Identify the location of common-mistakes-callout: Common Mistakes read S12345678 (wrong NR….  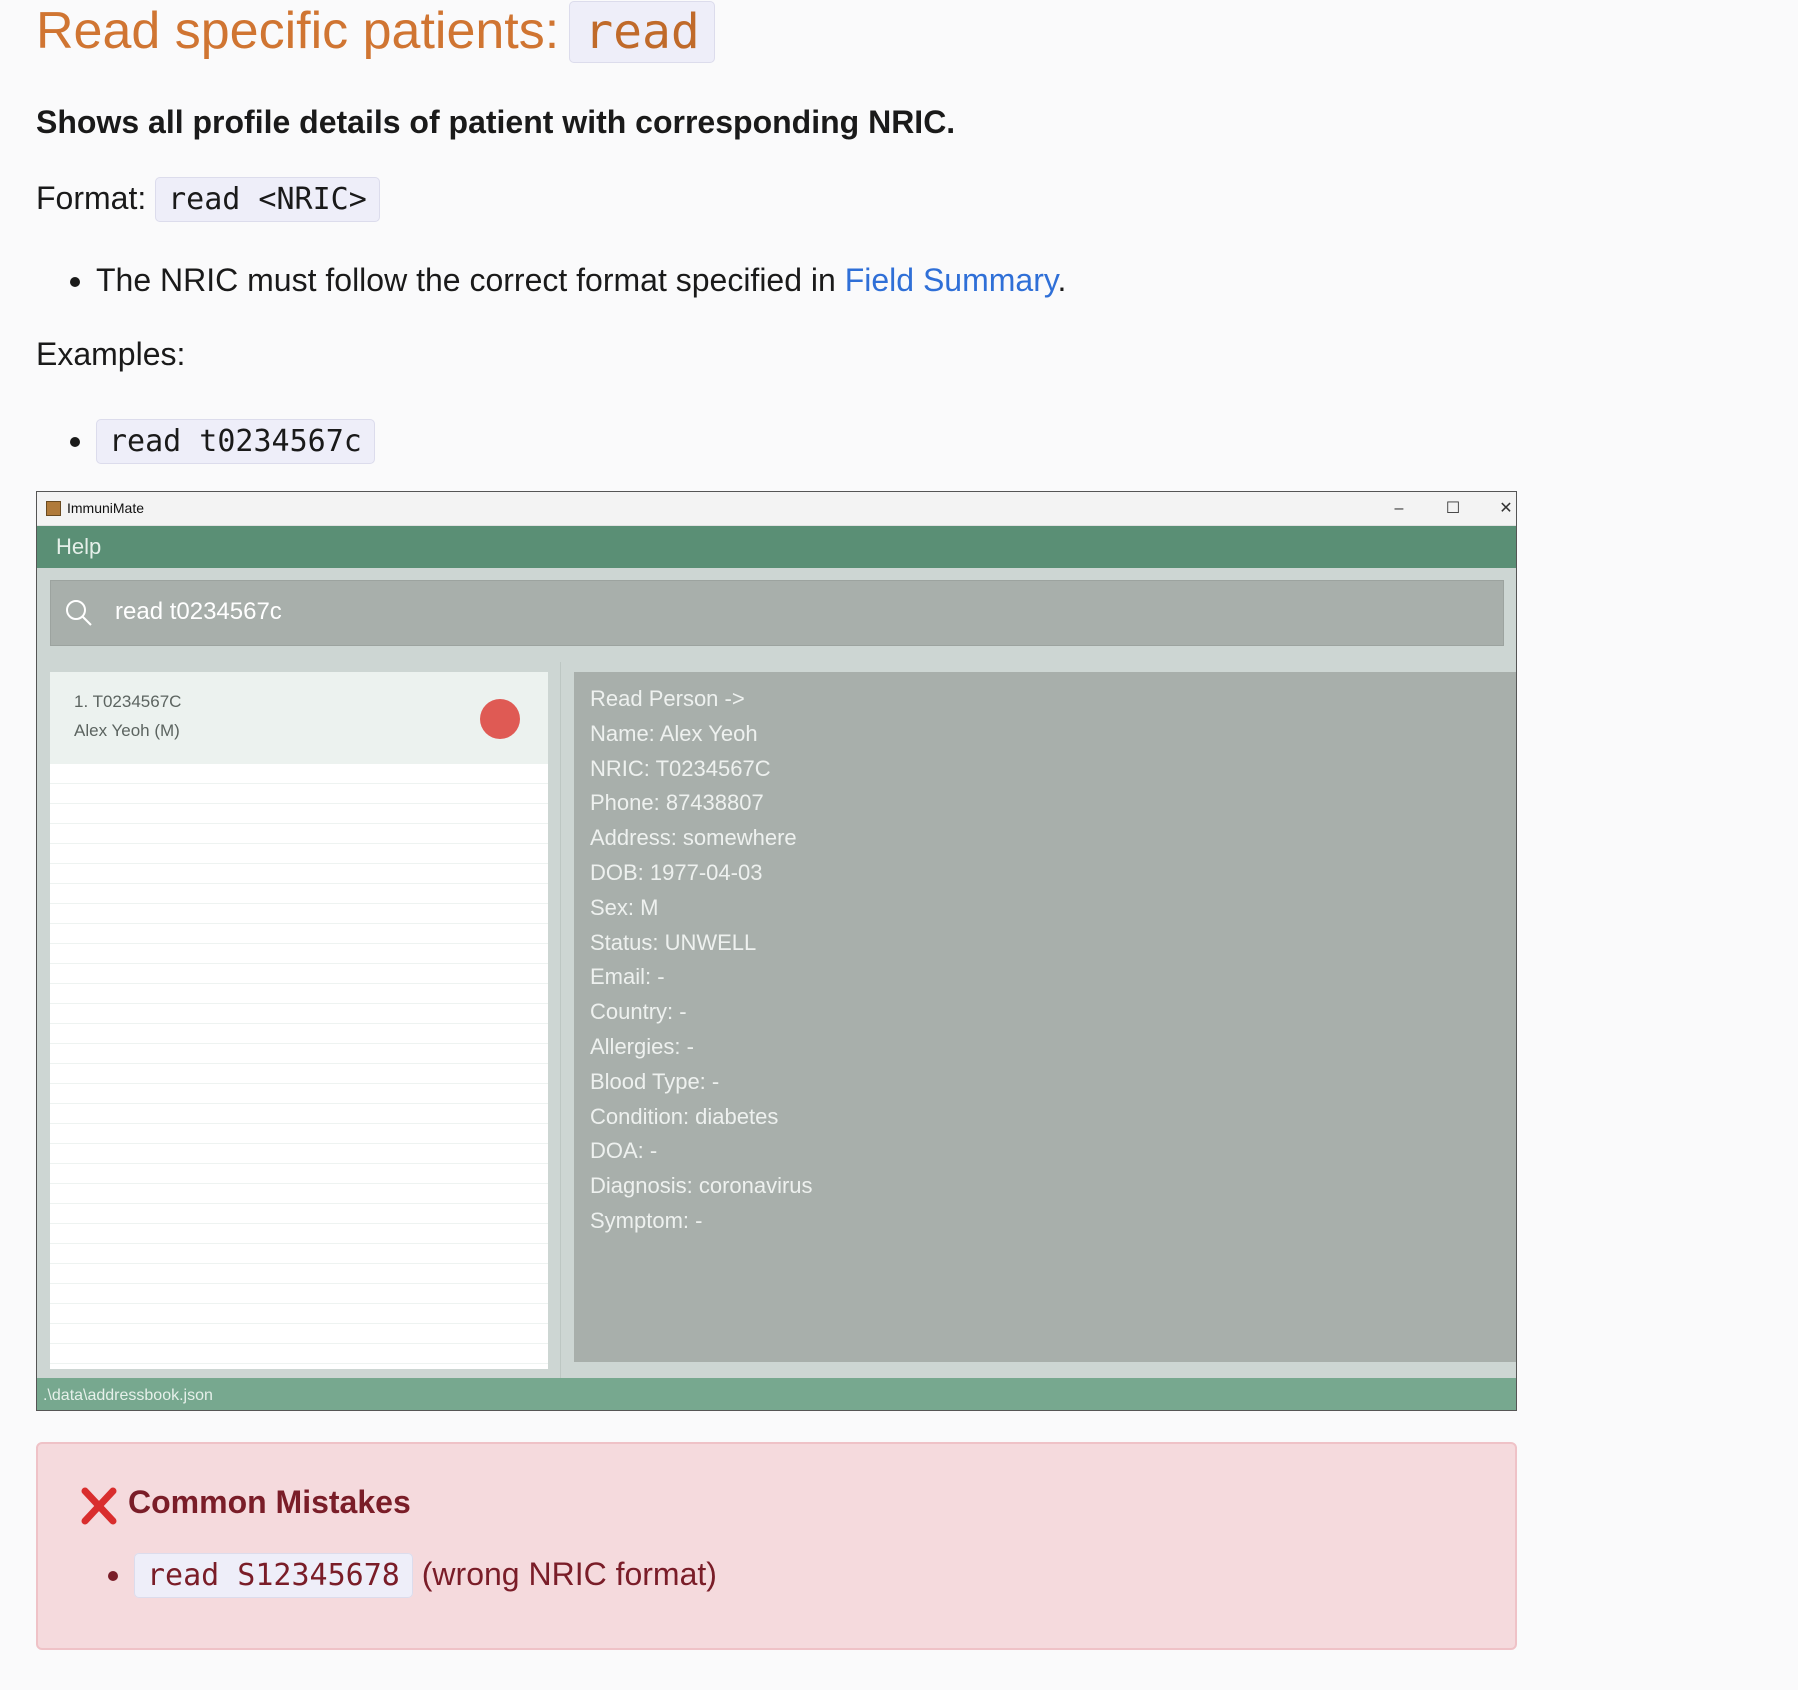
(776, 1546).